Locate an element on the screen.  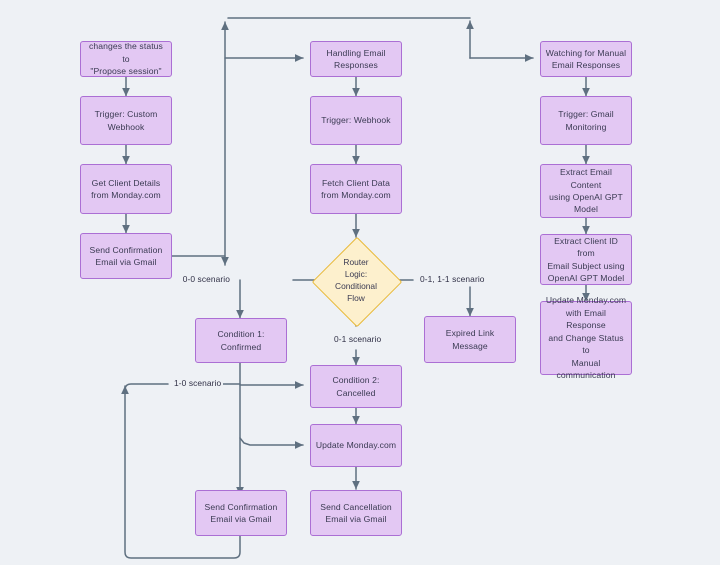
node-handling-email-responses-label: Handling Email Responses is located at coordinates (356, 58).